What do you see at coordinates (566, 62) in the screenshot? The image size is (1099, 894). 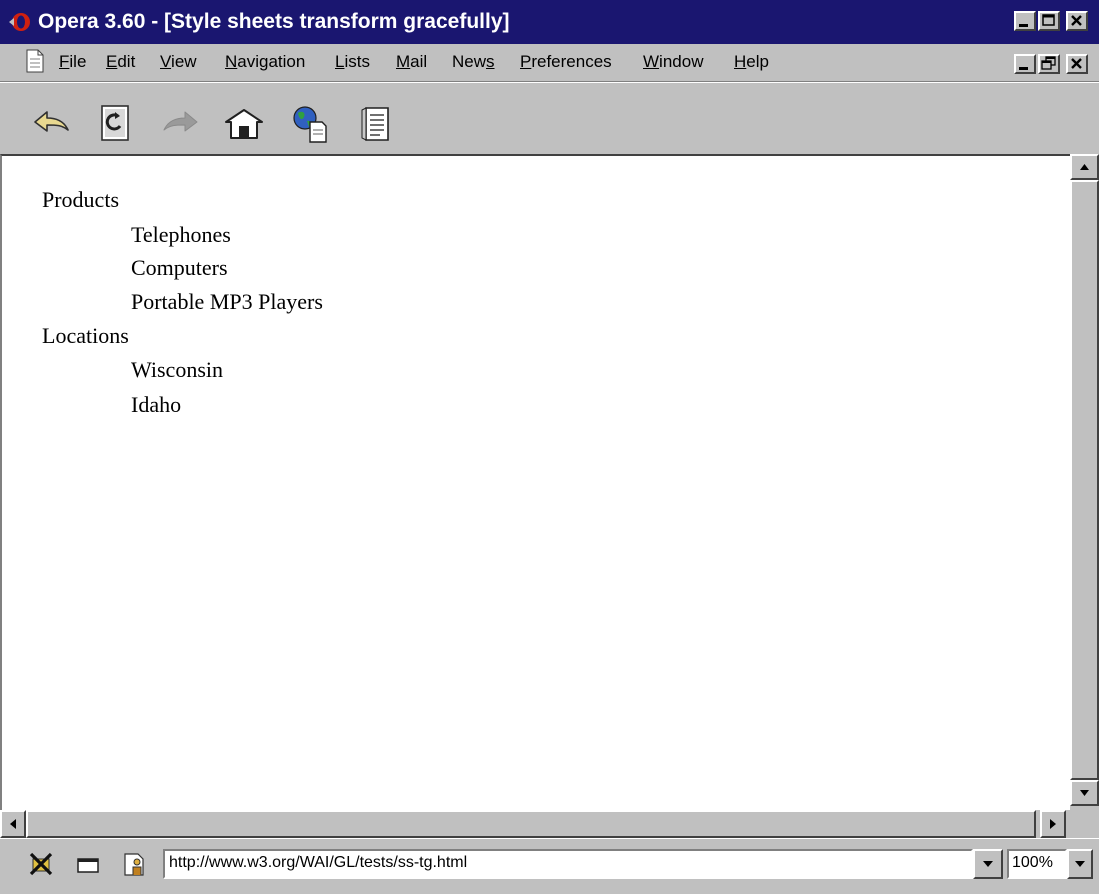 I see `menu-preferences: Preferences` at bounding box center [566, 62].